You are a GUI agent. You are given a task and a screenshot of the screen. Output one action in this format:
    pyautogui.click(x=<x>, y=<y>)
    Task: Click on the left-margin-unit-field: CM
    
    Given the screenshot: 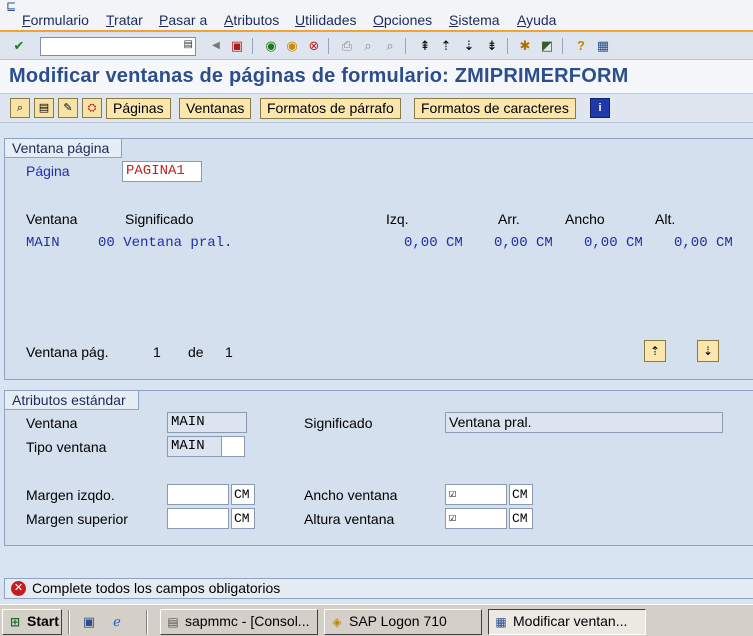 What is the action you would take?
    pyautogui.click(x=243, y=494)
    